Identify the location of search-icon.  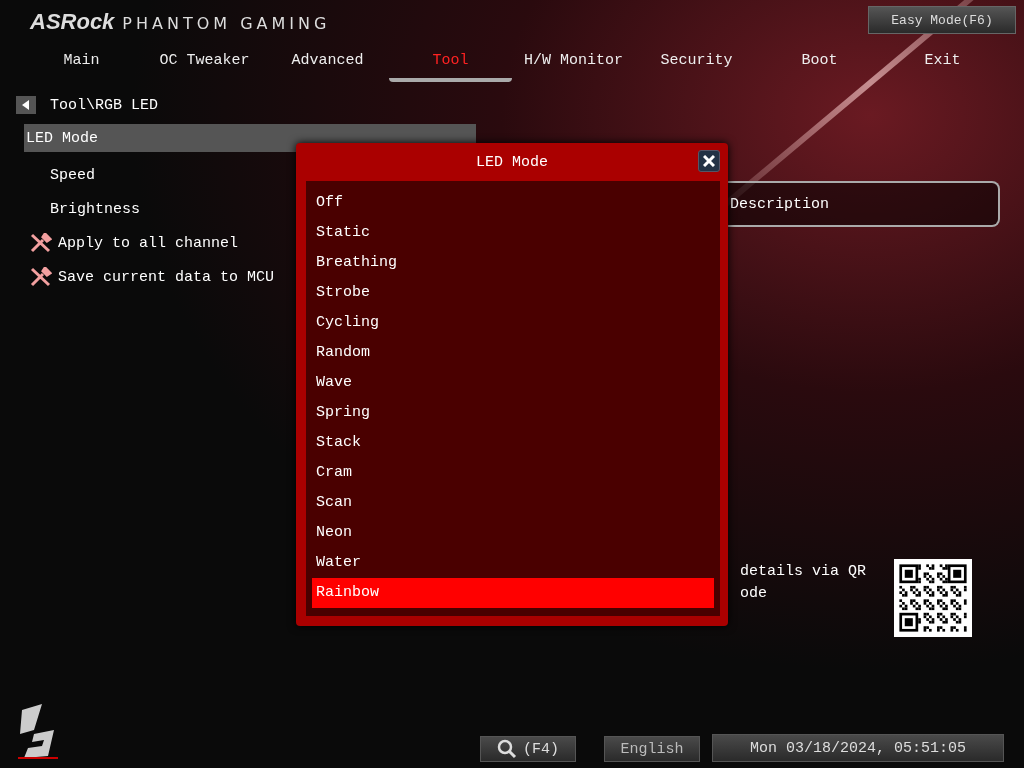
(507, 749).